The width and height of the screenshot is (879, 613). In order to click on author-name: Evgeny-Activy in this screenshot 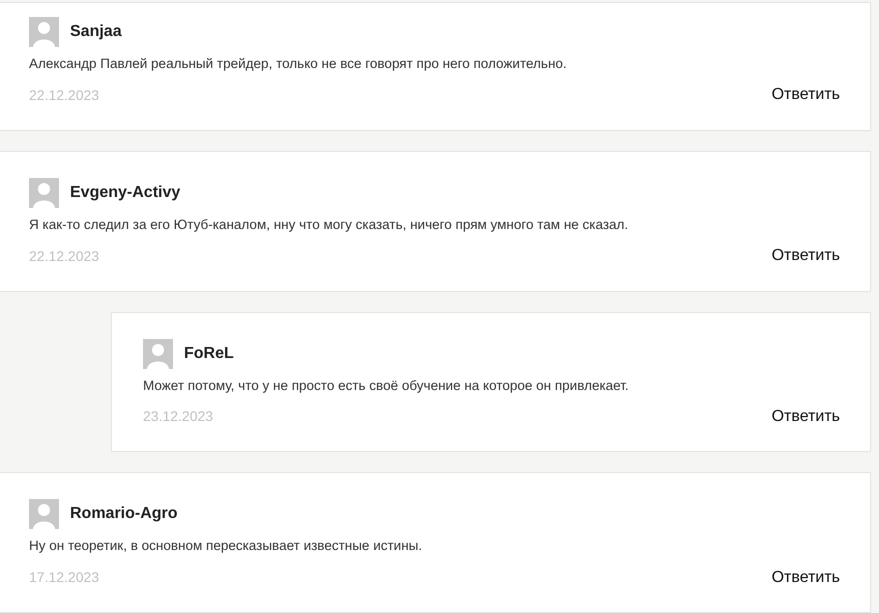, I will do `click(125, 192)`.